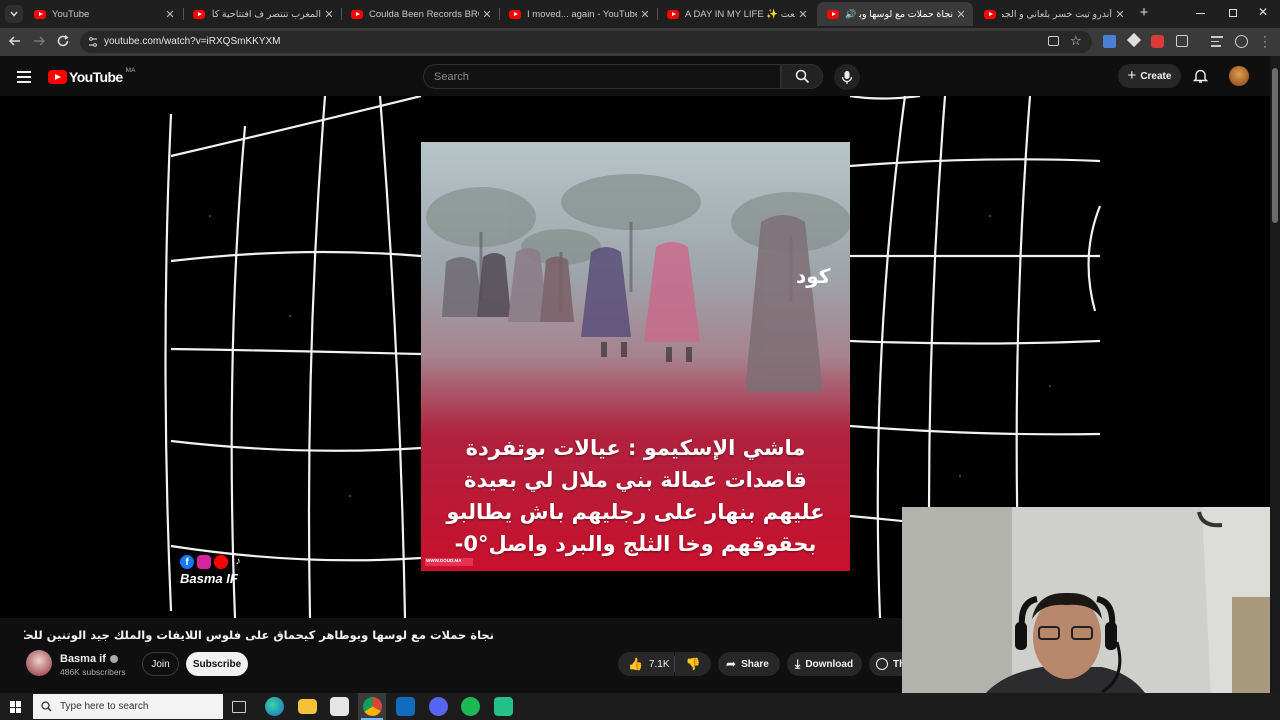 Image resolution: width=1280 pixels, height=720 pixels. Describe the element at coordinates (895, 14) in the screenshot. I see `browser-tab-active: 🔊 نجاة حملات مع لوسها وبوطا ✕` at that location.